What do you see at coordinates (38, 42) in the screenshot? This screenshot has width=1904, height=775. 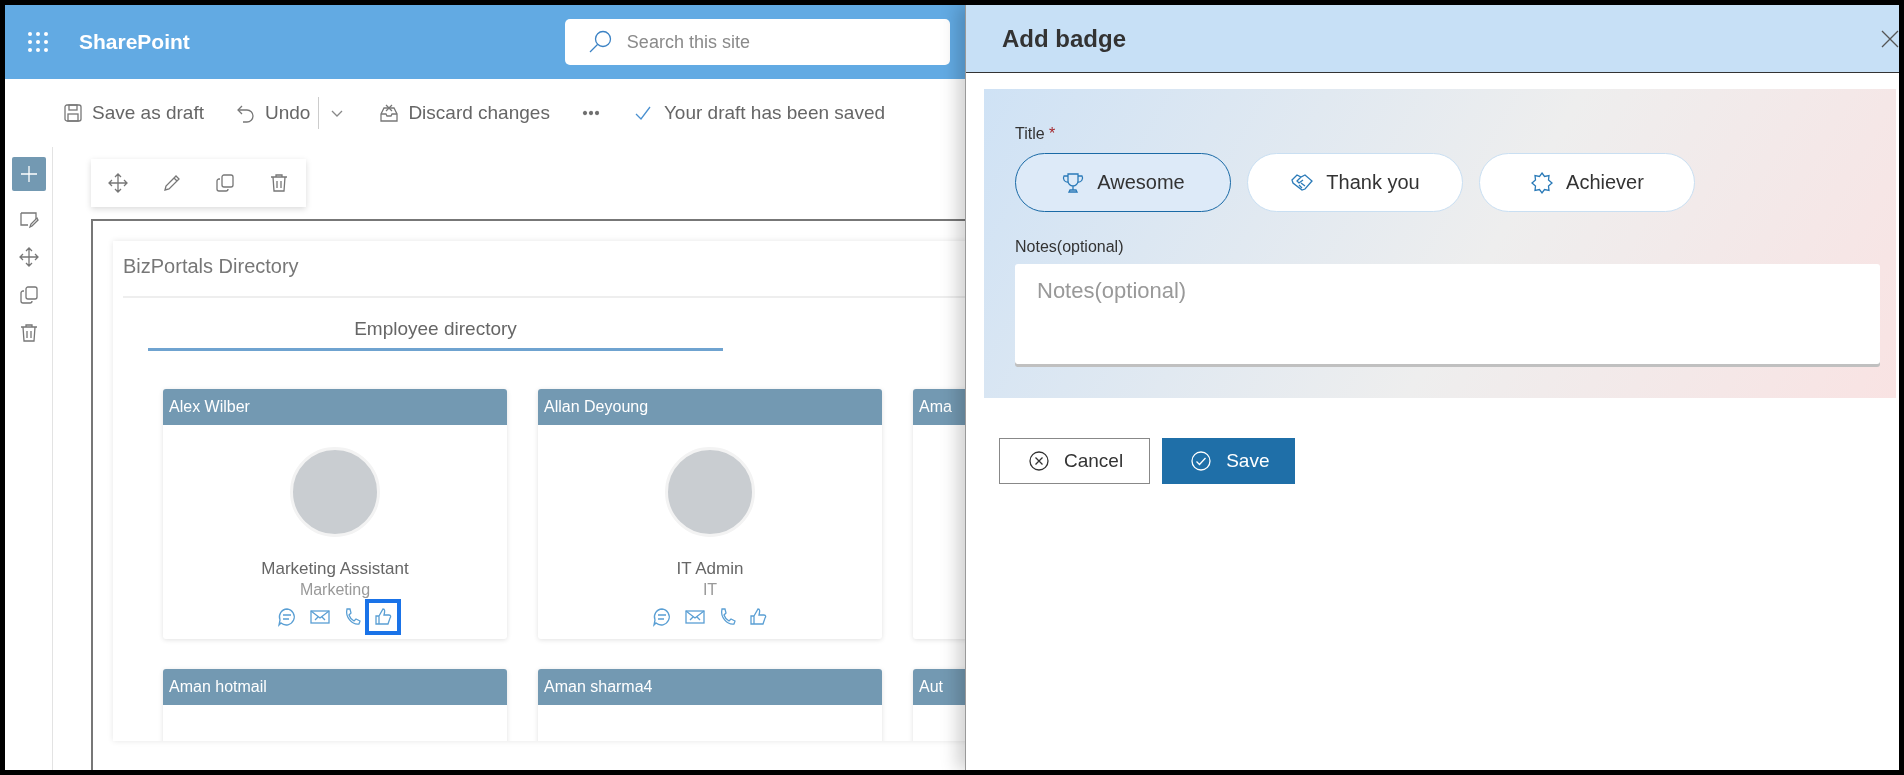 I see `app-launcher-icon` at bounding box center [38, 42].